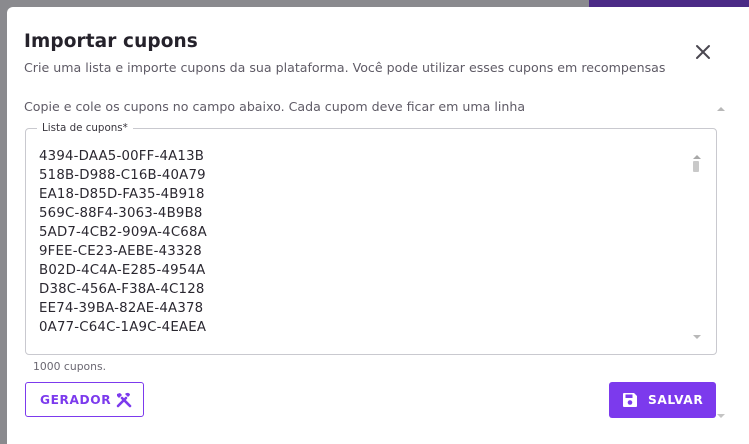  I want to click on textarea-scroll-down-arrow, so click(697, 337).